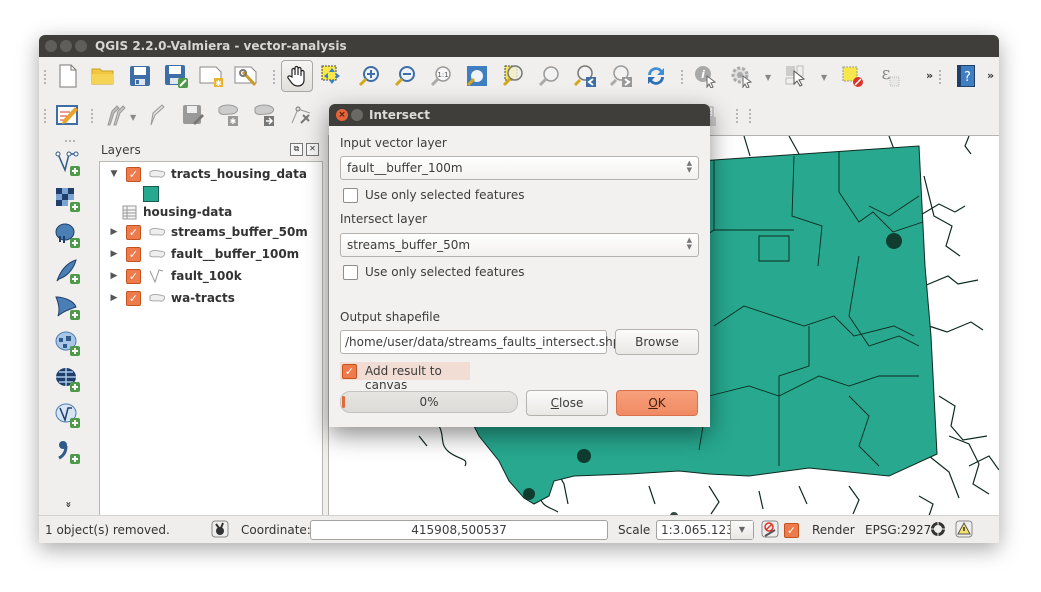 The width and height of the screenshot is (1041, 592). What do you see at coordinates (81, 46) in the screenshot?
I see `window-maximize-button` at bounding box center [81, 46].